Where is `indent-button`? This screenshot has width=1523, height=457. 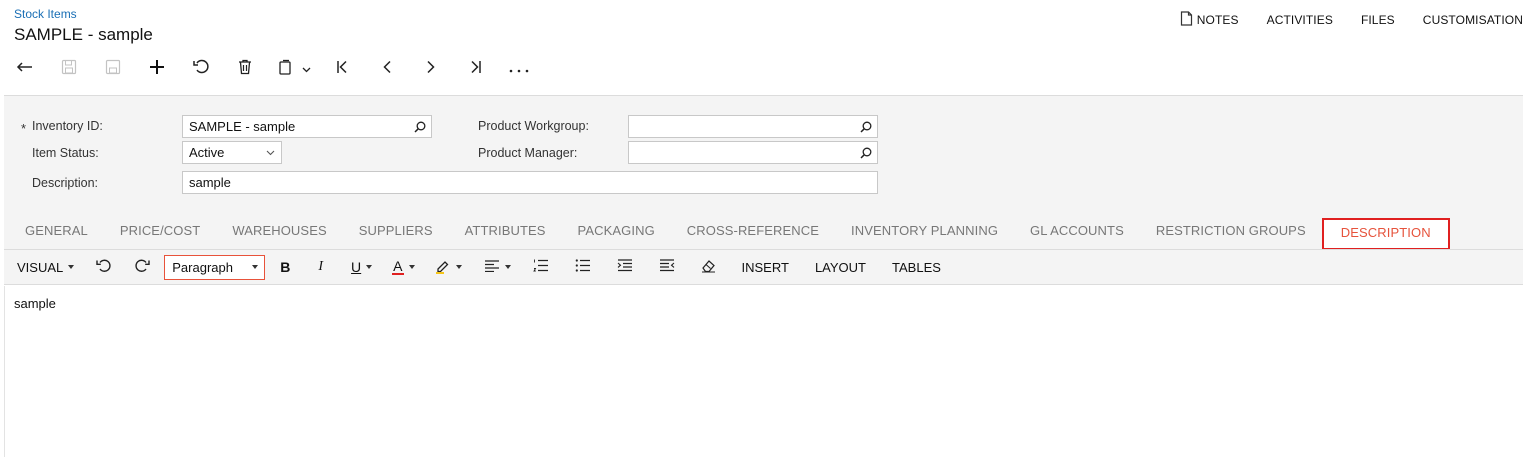 indent-button is located at coordinates (625, 267).